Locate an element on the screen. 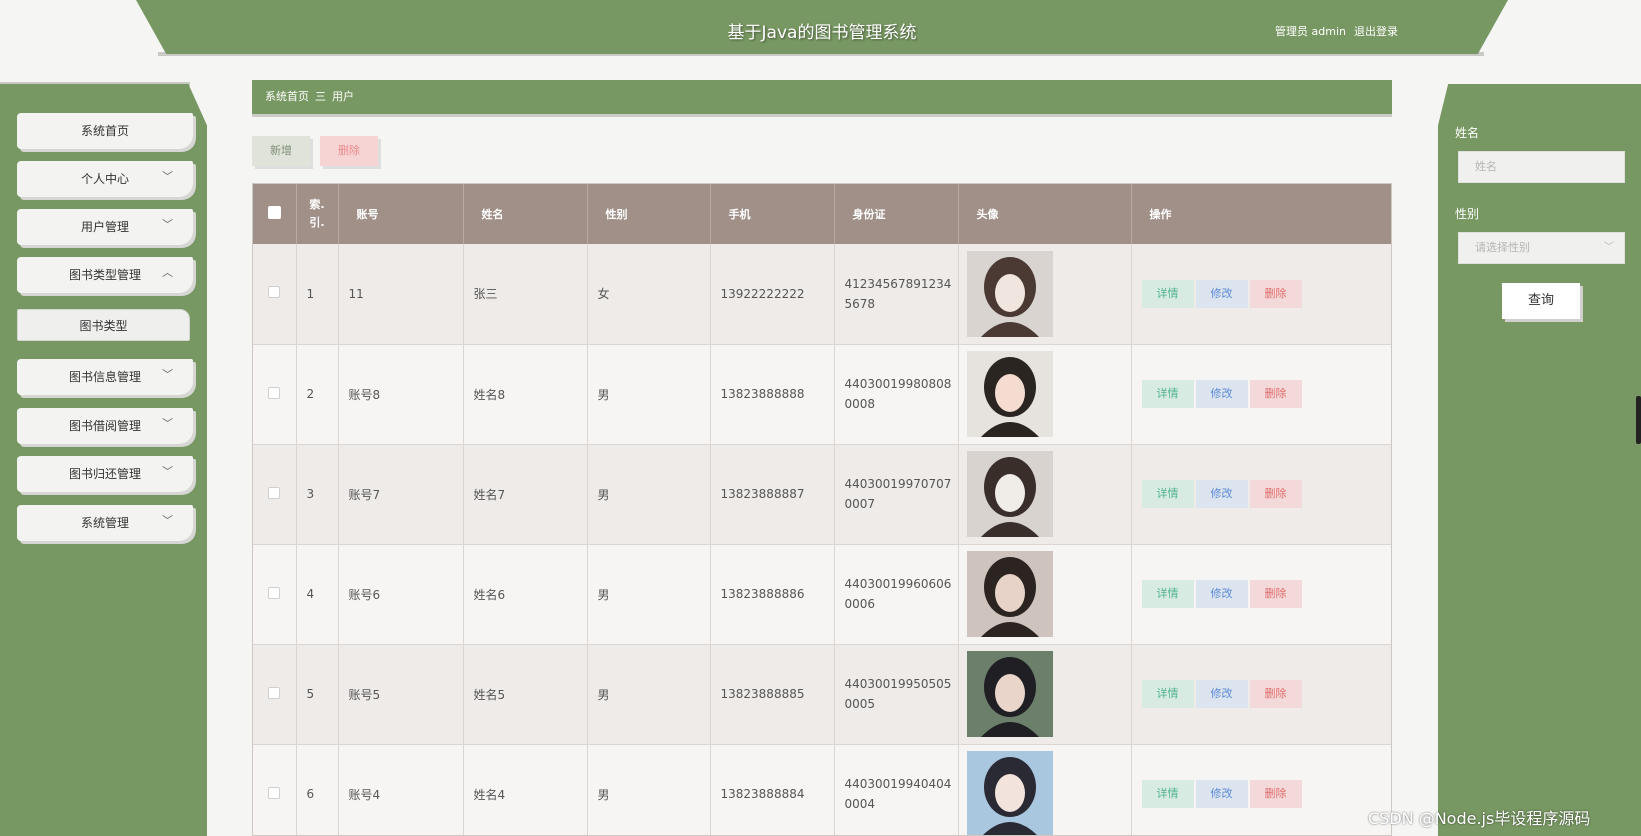 The image size is (1641, 836). sidebar-item-label: 系统首页 is located at coordinates (104, 131).